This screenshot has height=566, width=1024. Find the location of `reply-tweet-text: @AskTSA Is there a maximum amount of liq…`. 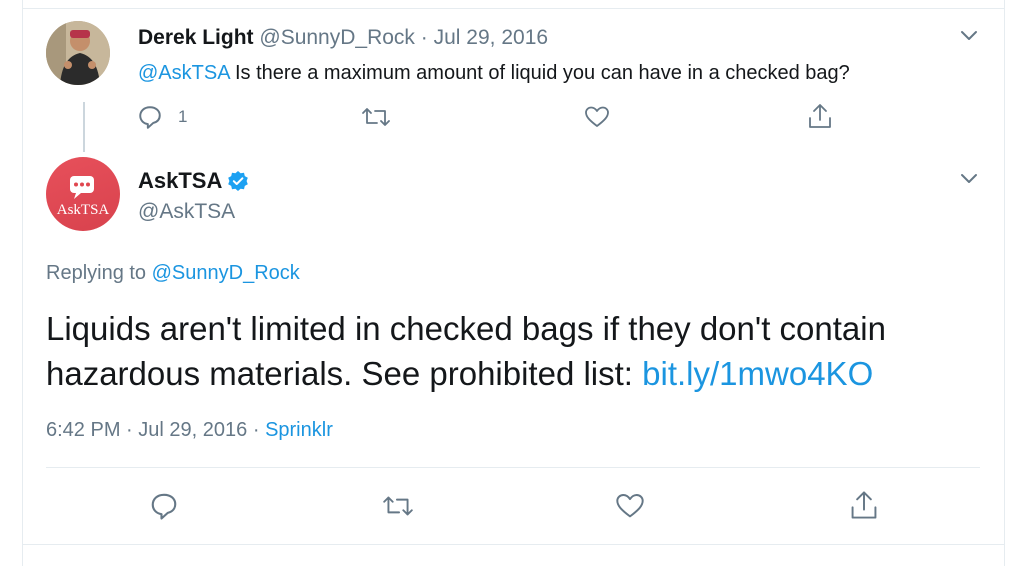

reply-tweet-text: @AskTSA Is there a maximum amount of liq… is located at coordinates (494, 73).